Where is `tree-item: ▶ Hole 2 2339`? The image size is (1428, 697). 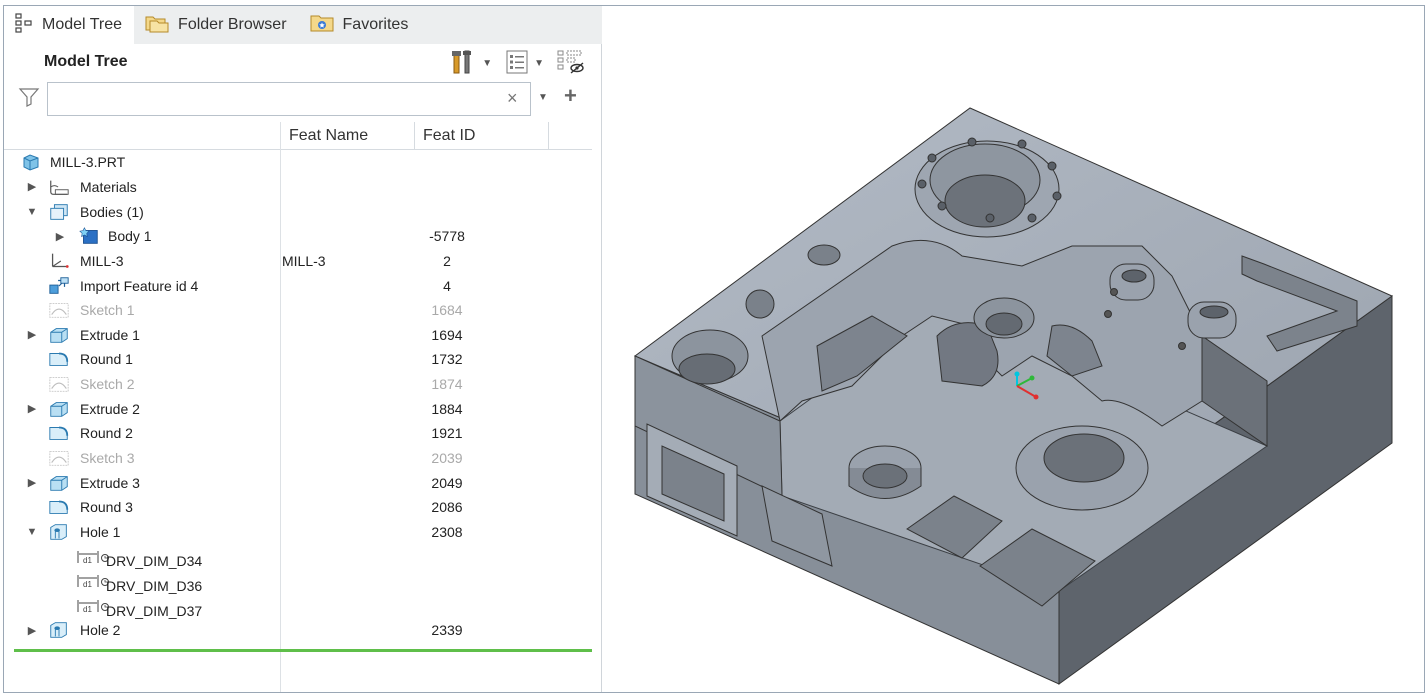 tree-item: ▶ Hole 2 2339 is located at coordinates (303, 630).